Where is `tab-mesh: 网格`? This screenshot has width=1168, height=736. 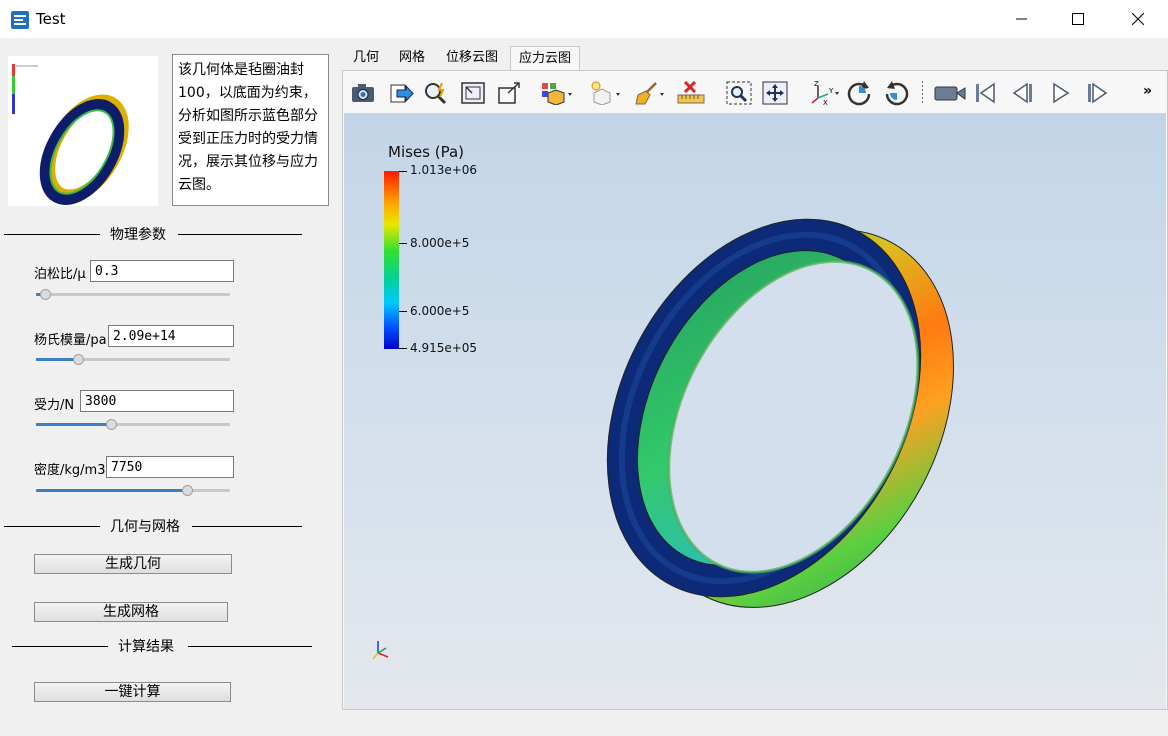 tab-mesh: 网格 is located at coordinates (412, 58).